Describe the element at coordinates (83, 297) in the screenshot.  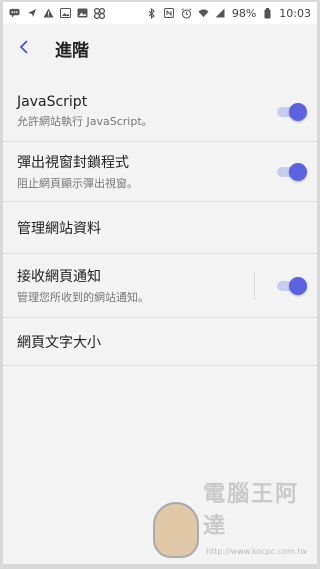
I see `setting-subtitle: 管理您所收到的網站通知。` at that location.